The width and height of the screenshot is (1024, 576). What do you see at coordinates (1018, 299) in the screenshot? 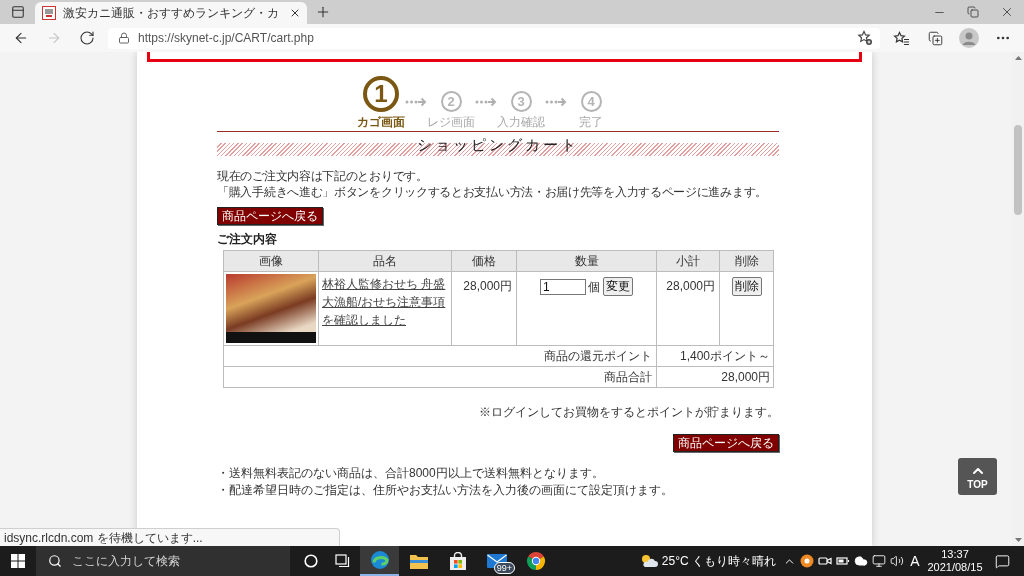
I see `scrollbar` at bounding box center [1018, 299].